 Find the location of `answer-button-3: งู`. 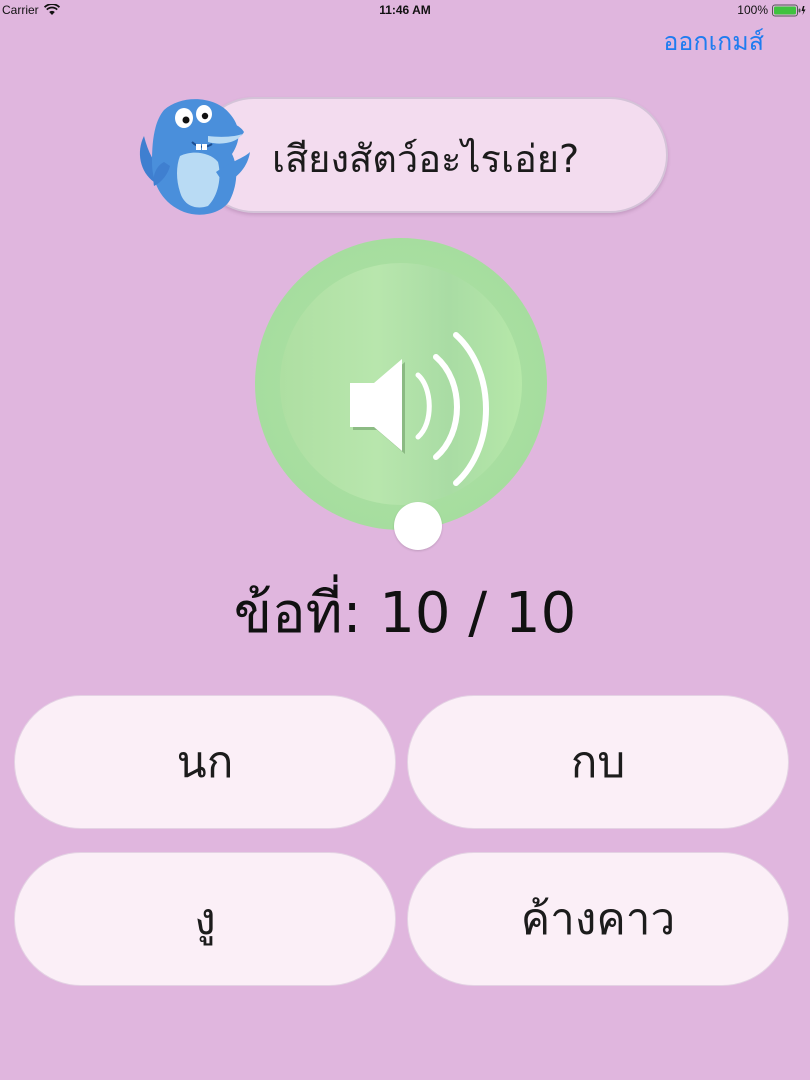

answer-button-3: งู is located at coordinates (205, 919).